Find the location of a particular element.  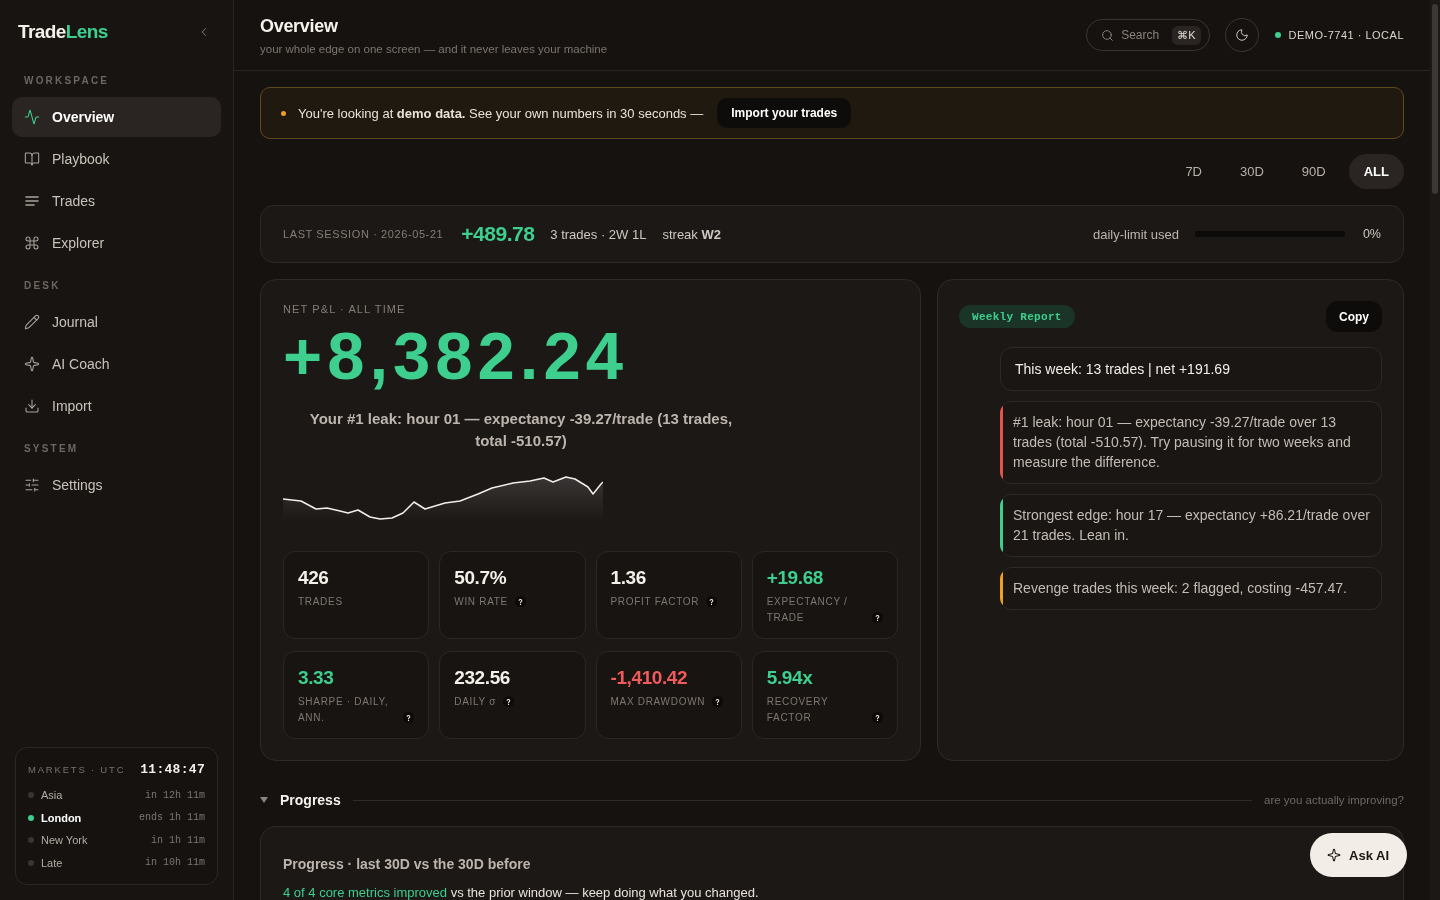

pnl-value: +8,382.24 is located at coordinates (455, 356).